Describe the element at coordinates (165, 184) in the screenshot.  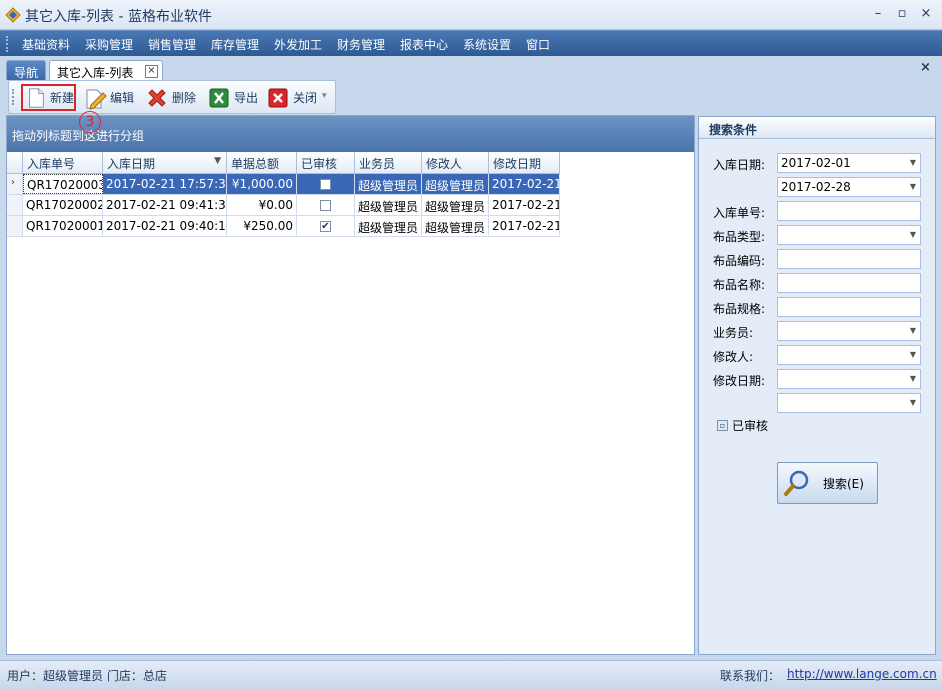
I see `cell-date: 2017-02-21 17:57:34` at that location.